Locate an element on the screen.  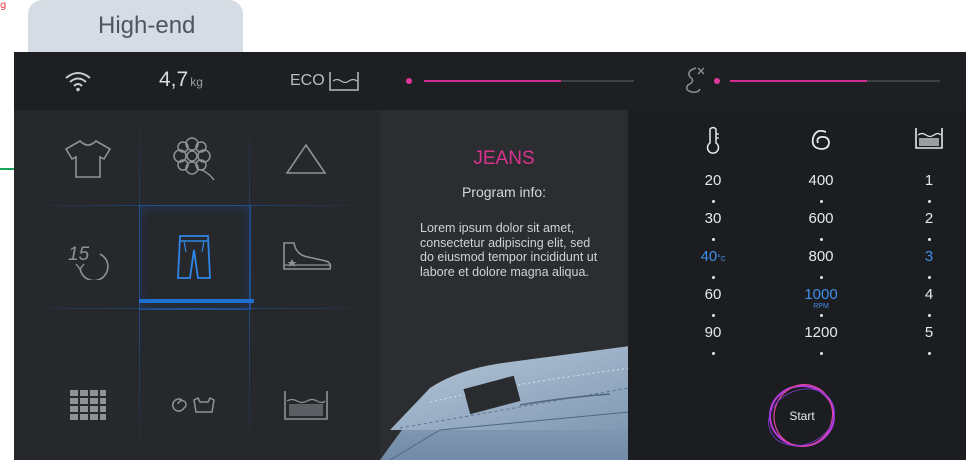
level-option-value: 2 is located at coordinates (929, 218).